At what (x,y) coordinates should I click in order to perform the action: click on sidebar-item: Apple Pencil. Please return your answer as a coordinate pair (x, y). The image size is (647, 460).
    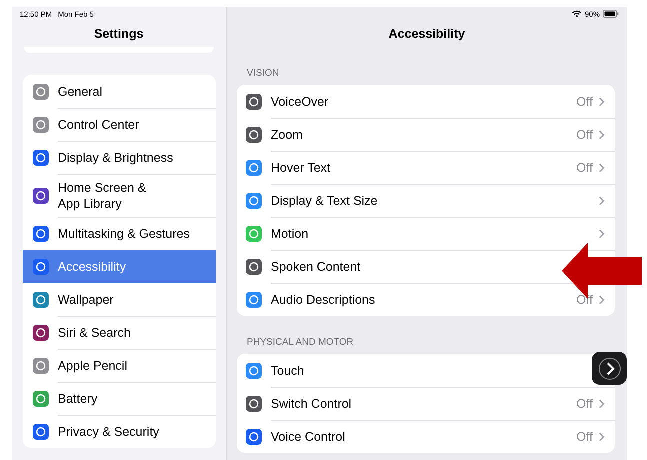
    Looking at the image, I should click on (119, 365).